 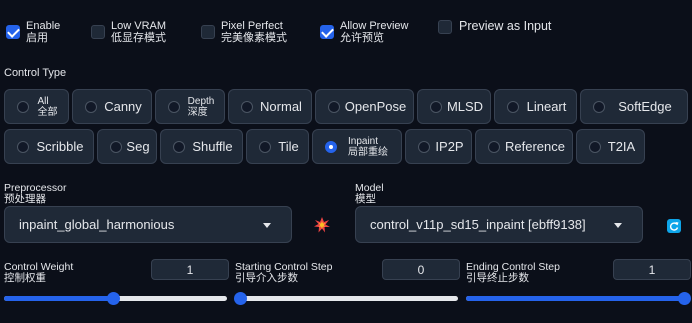 What do you see at coordinates (190, 269) in the screenshot?
I see `control-weight-input: 1` at bounding box center [190, 269].